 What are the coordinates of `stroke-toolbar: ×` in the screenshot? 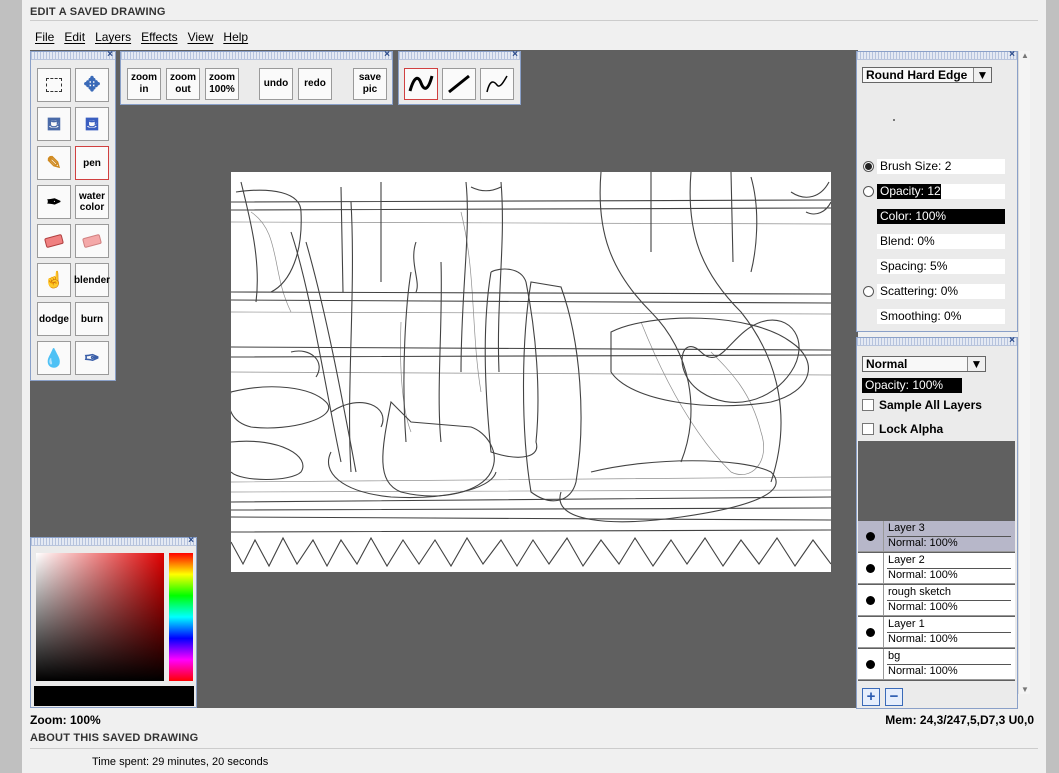 It's located at (459, 77).